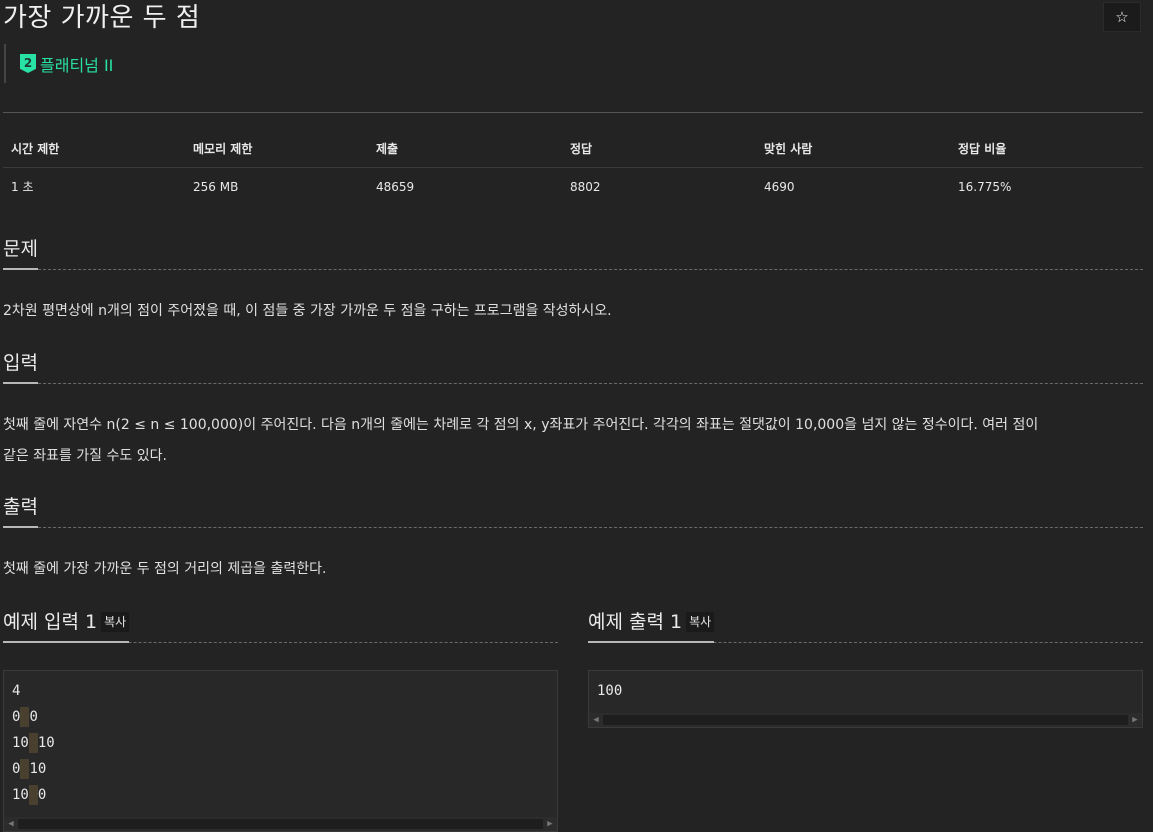 This screenshot has width=1153, height=832. I want to click on copy-sample-input-button: 복사, so click(115, 622).